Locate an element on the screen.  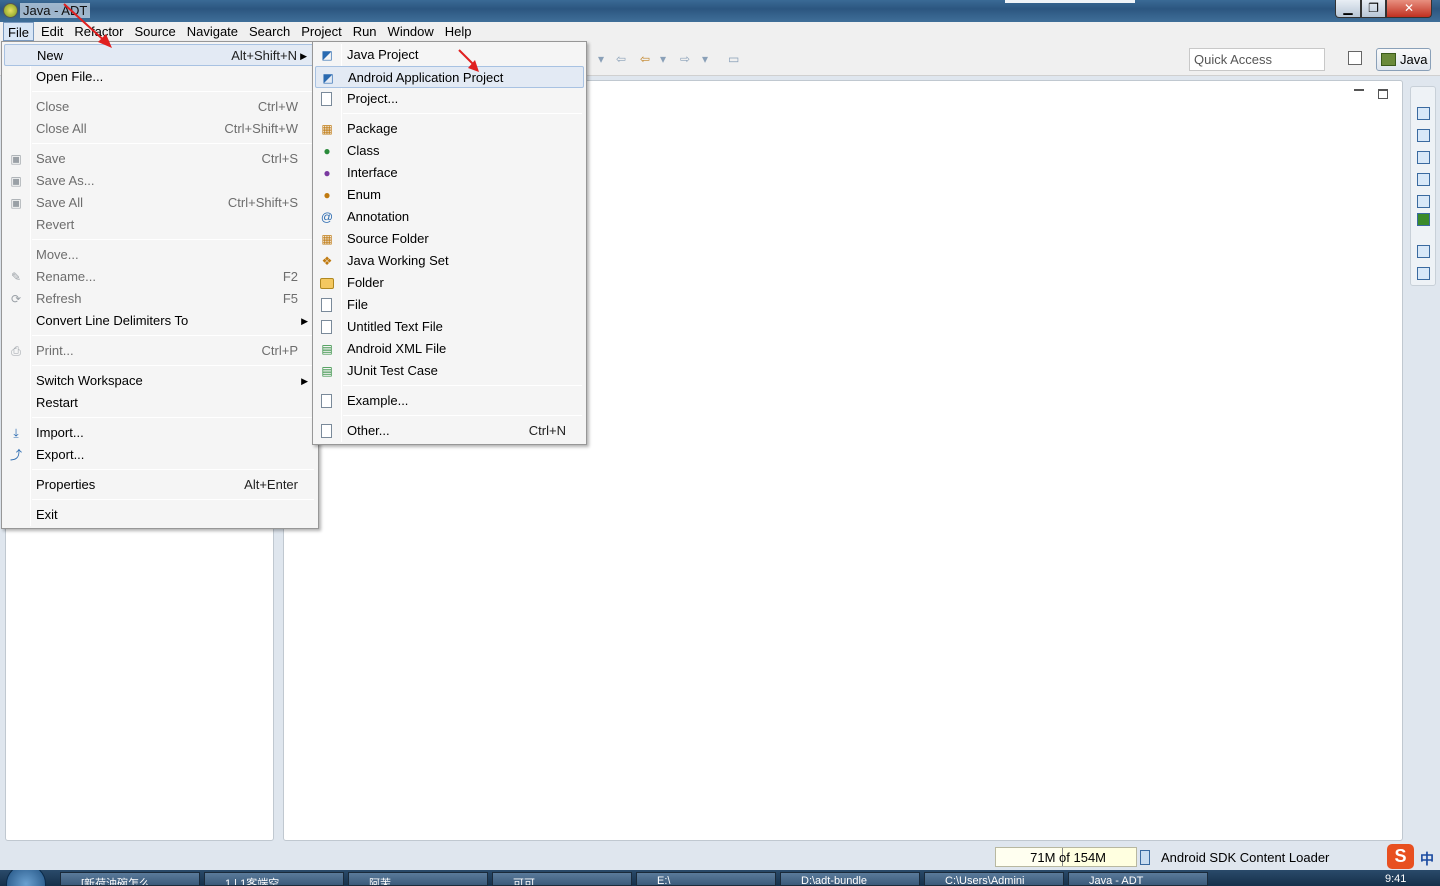
back-dropdown-icon: ▾ is located at coordinates (663, 59).